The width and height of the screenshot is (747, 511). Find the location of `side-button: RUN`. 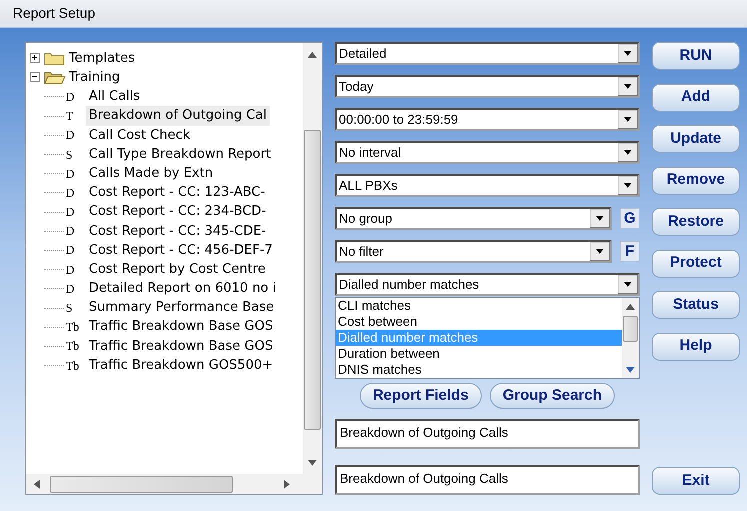

side-button: RUN is located at coordinates (696, 56).